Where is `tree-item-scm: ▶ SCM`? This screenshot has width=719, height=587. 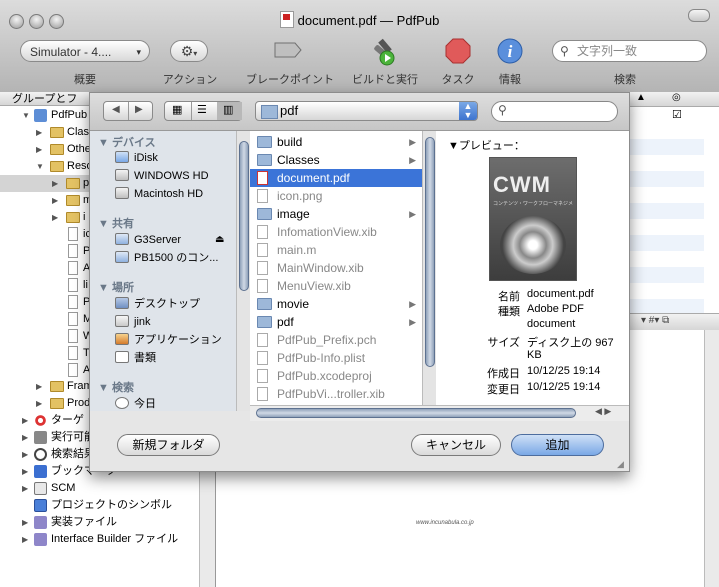 tree-item-scm: ▶ SCM is located at coordinates (107, 488).